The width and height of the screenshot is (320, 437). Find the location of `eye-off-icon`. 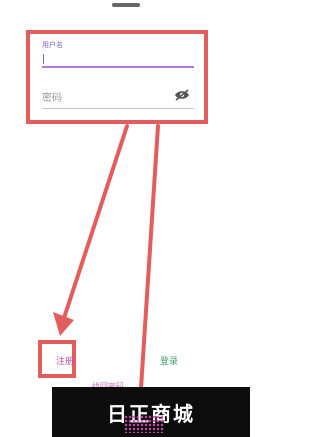

eye-off-icon is located at coordinates (182, 95).